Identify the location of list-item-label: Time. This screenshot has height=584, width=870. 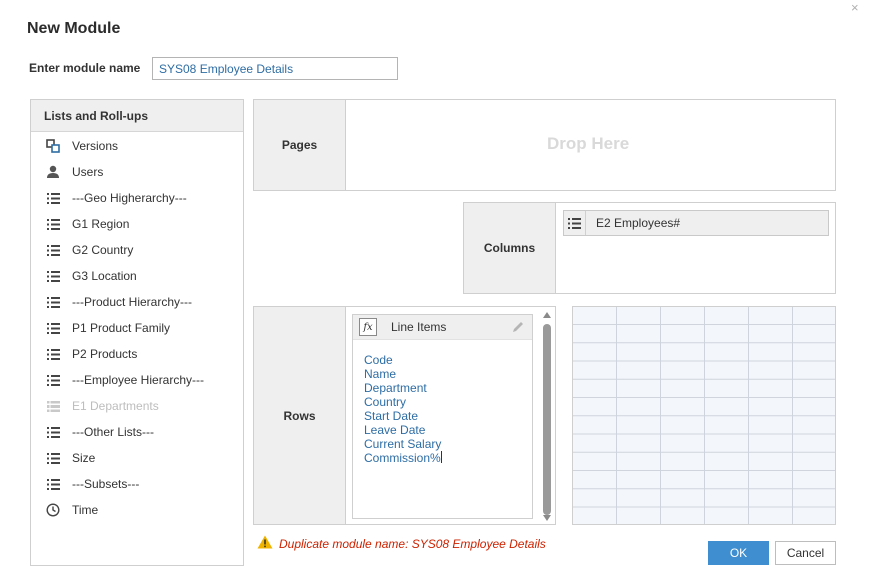
(85, 510).